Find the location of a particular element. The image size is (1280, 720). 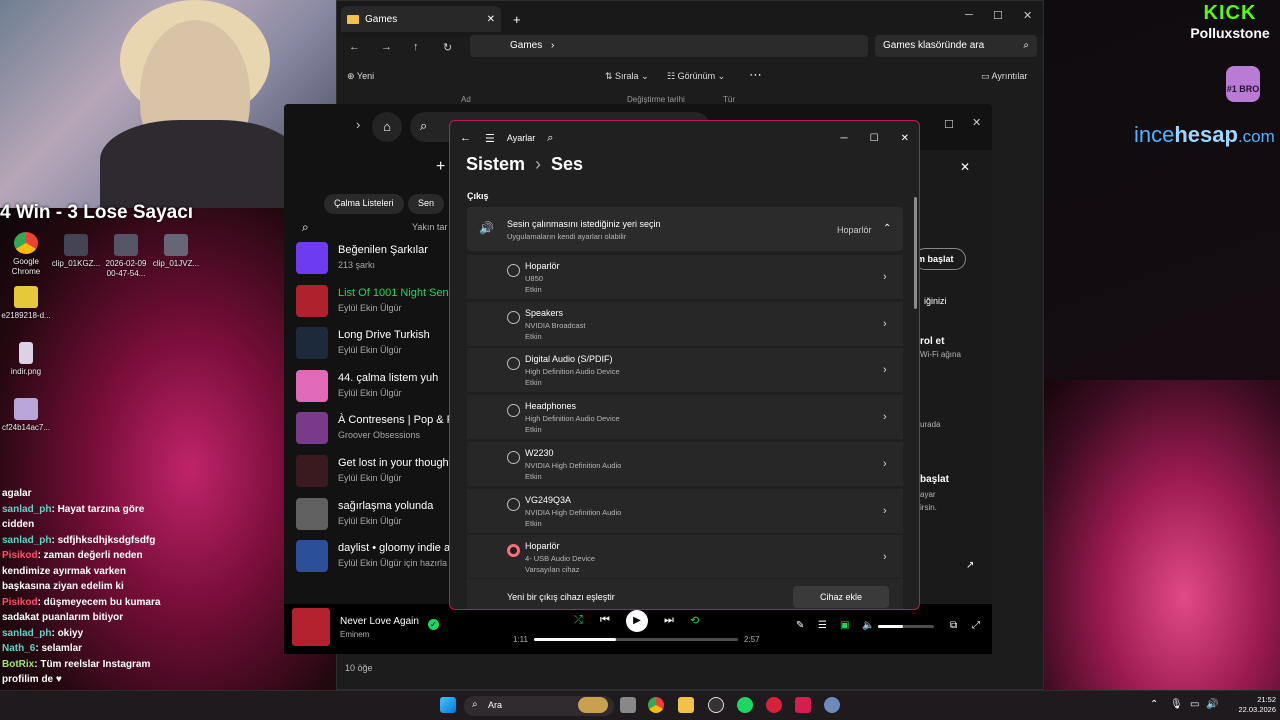

settings-minimize-icon: ─ is located at coordinates (844, 138).